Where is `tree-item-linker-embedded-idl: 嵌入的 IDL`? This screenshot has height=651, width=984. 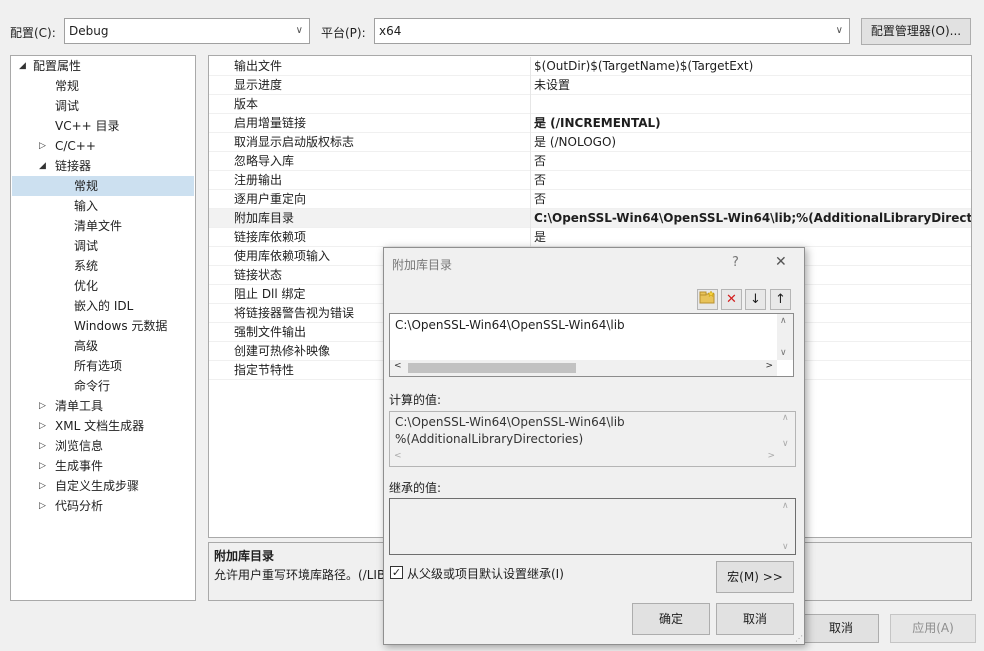 tree-item-linker-embedded-idl: 嵌入的 IDL is located at coordinates (103, 306).